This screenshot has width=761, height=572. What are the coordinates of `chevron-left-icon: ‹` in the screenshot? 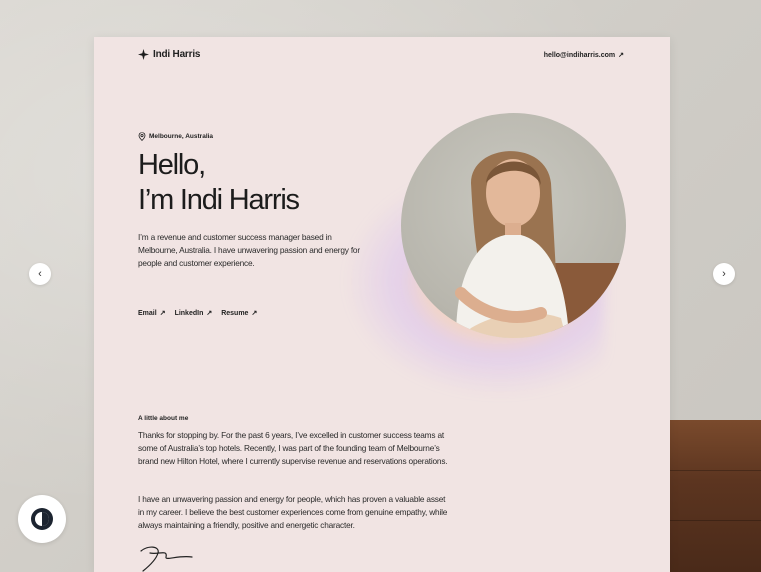 It's located at (40, 274).